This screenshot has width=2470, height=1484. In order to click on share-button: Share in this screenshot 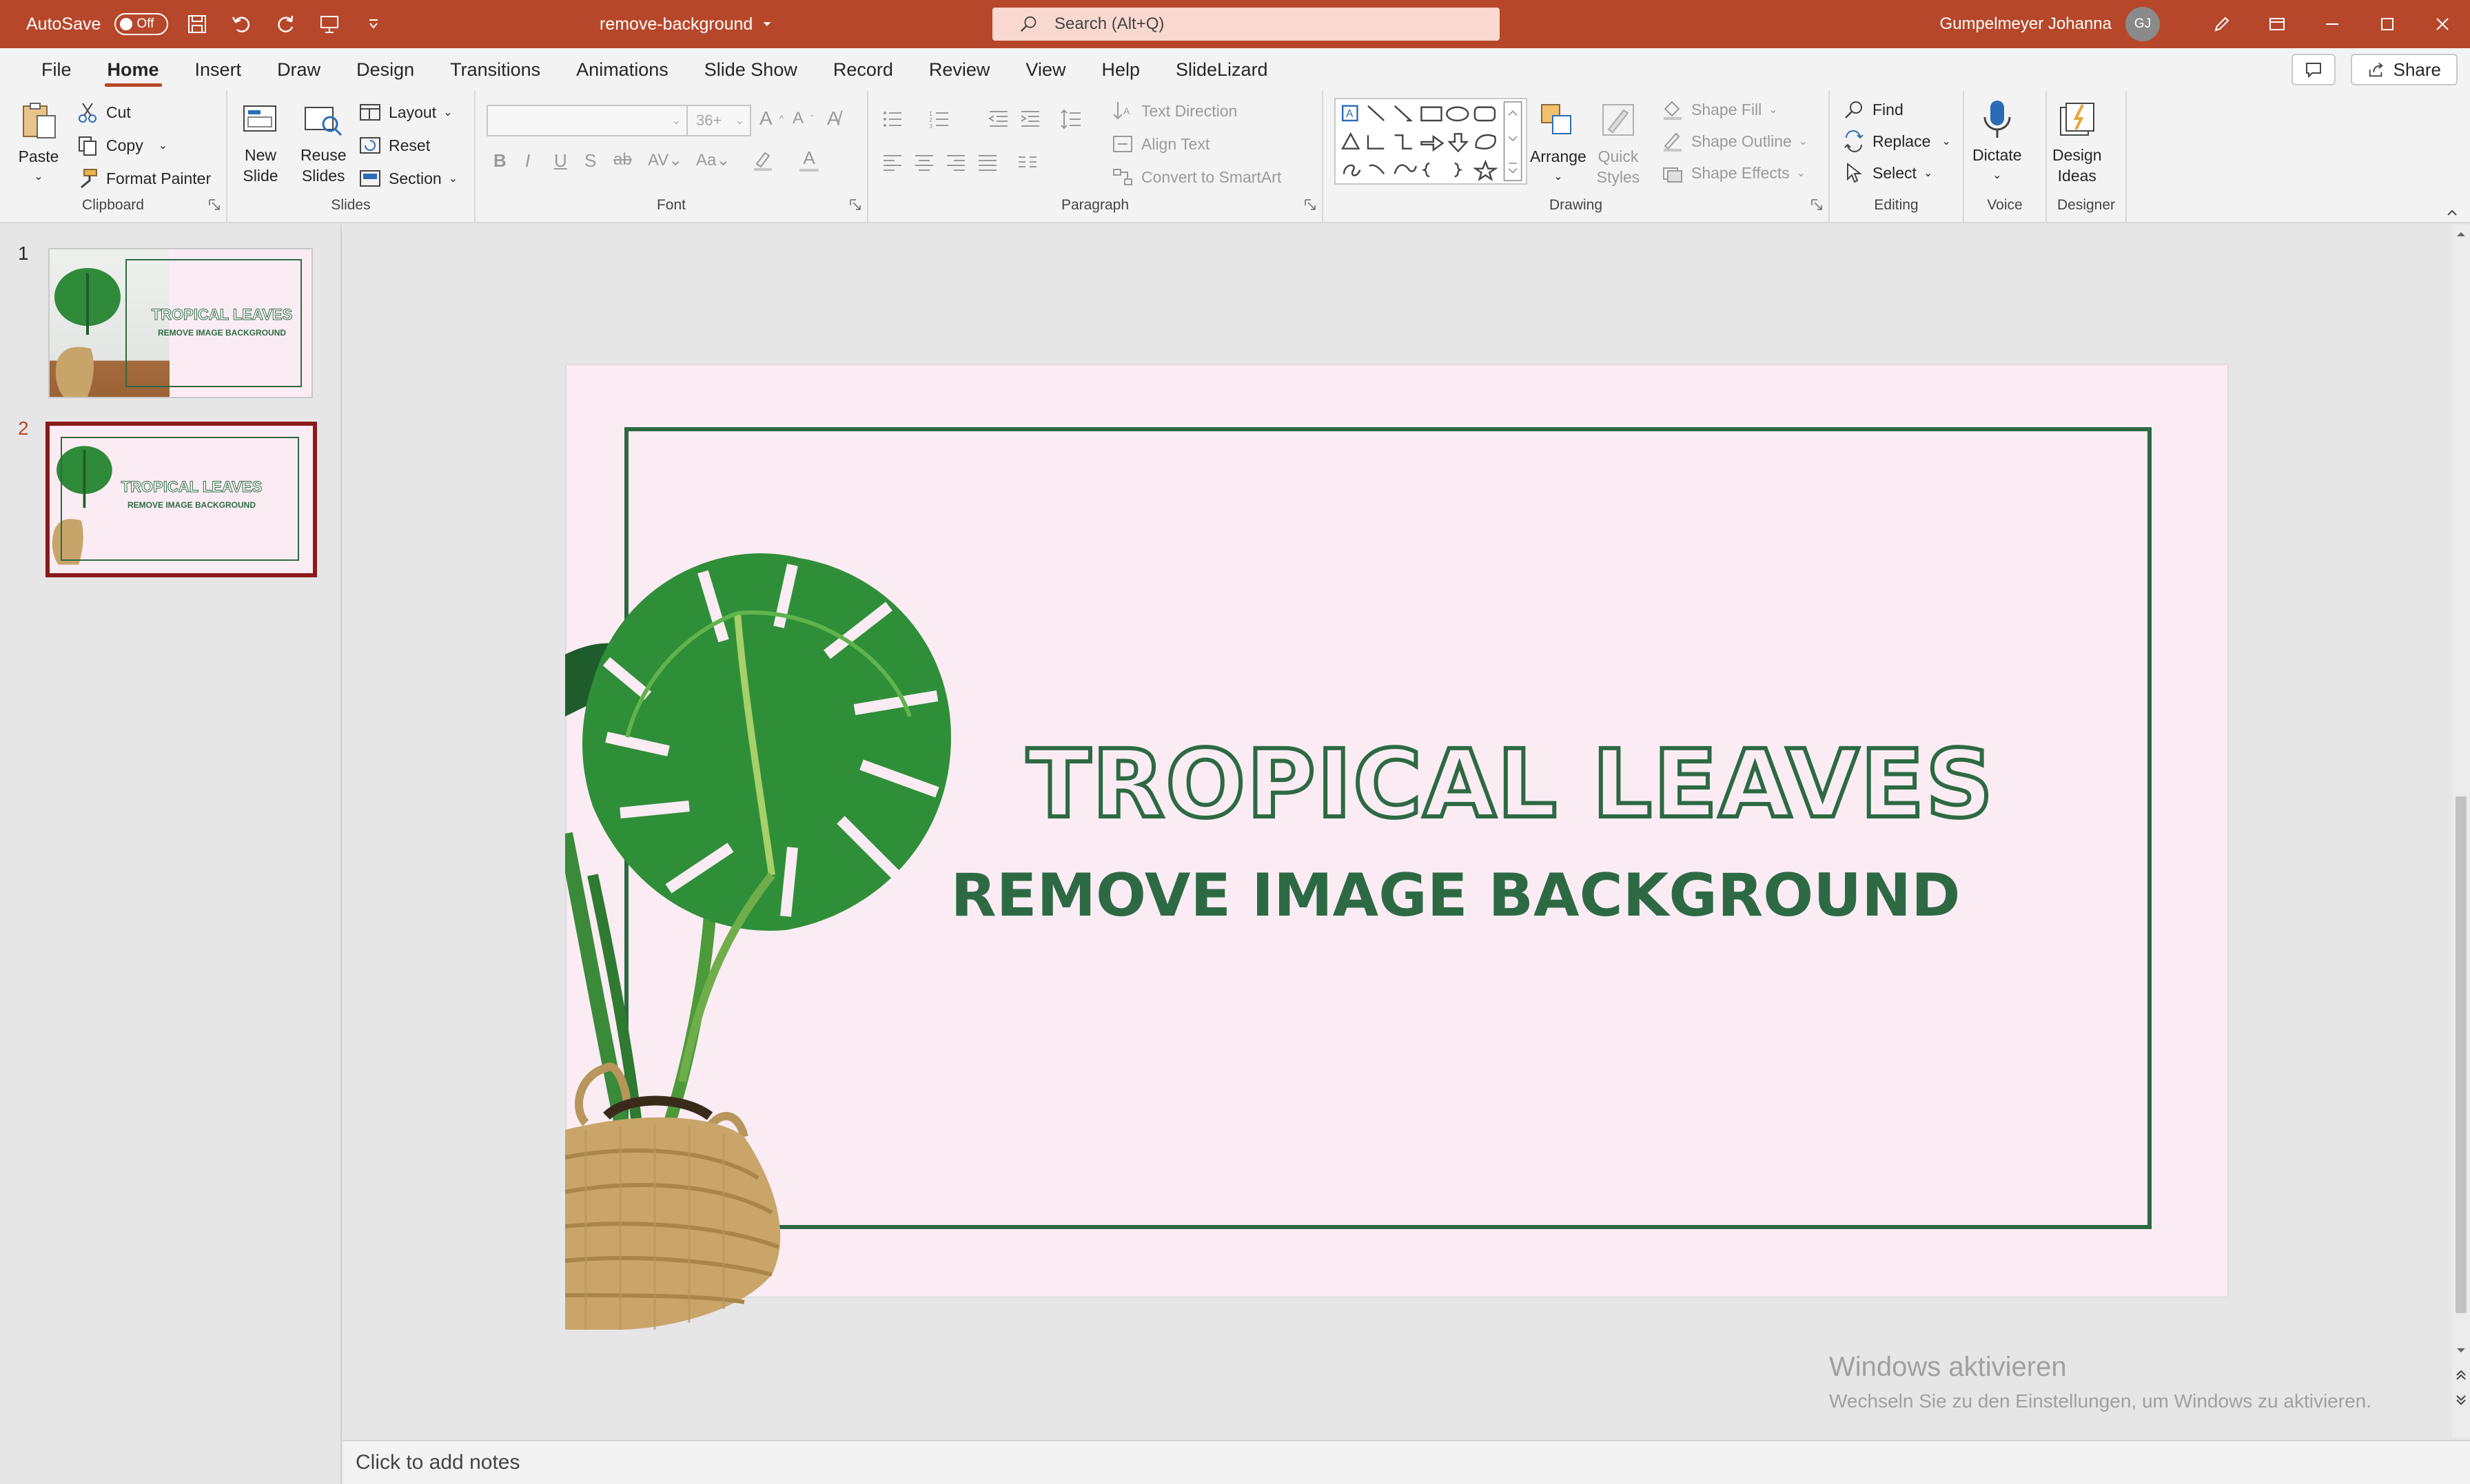, I will do `click(2404, 69)`.